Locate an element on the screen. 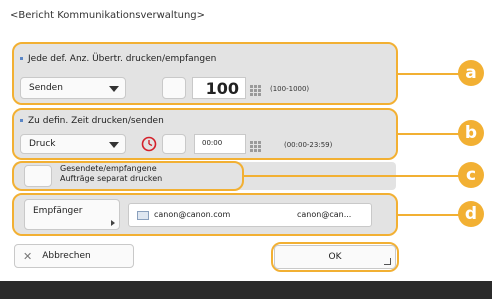 This screenshot has width=492, height=299. ok-button: OK is located at coordinates (335, 257).